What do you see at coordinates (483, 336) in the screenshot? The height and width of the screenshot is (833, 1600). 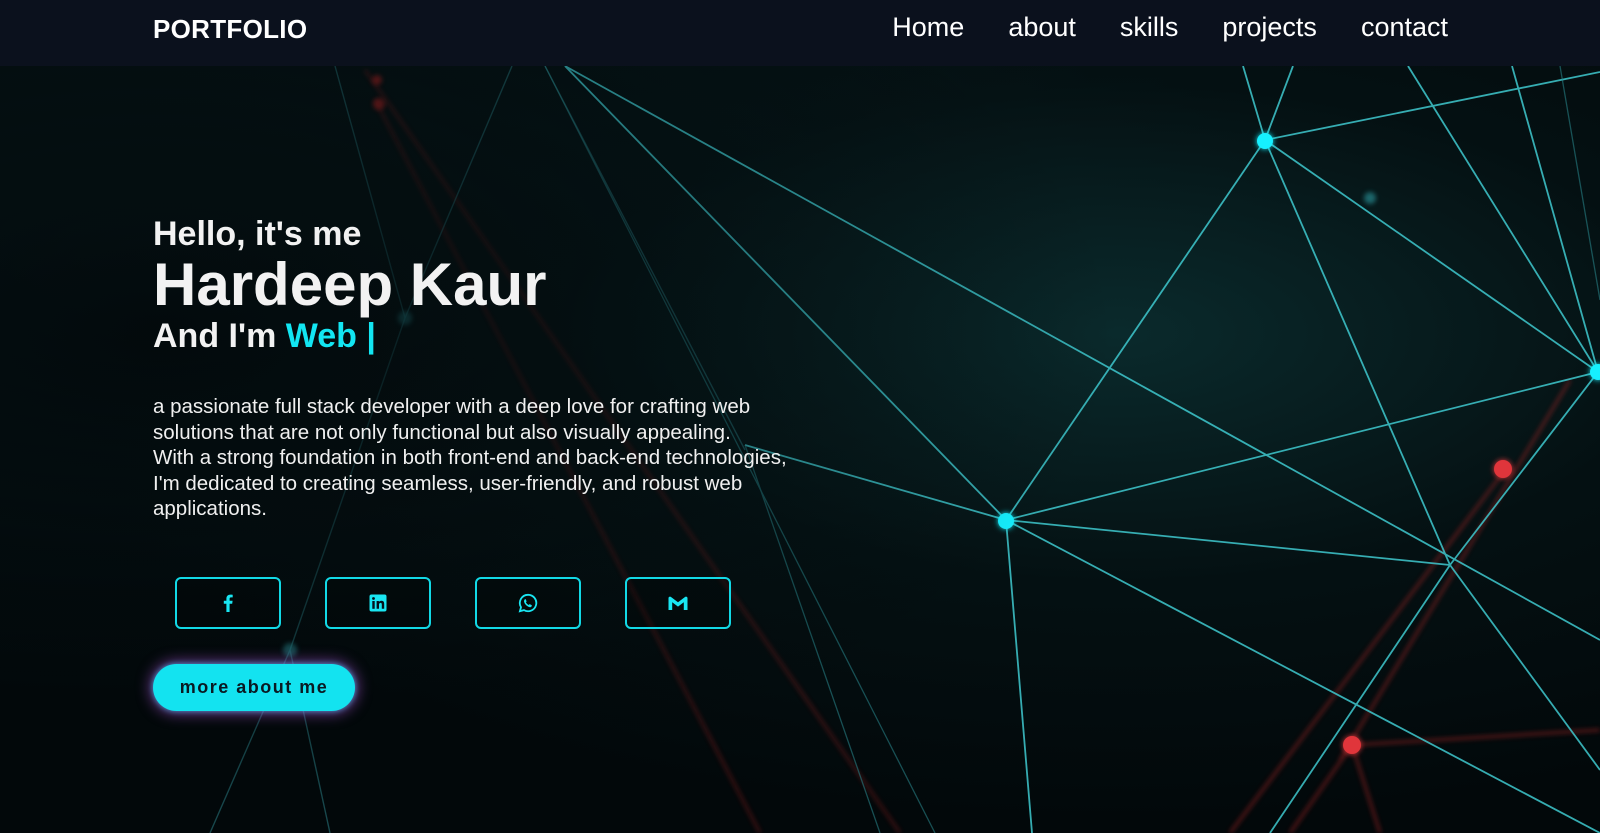 I see `hero-role: And I'm Web |` at bounding box center [483, 336].